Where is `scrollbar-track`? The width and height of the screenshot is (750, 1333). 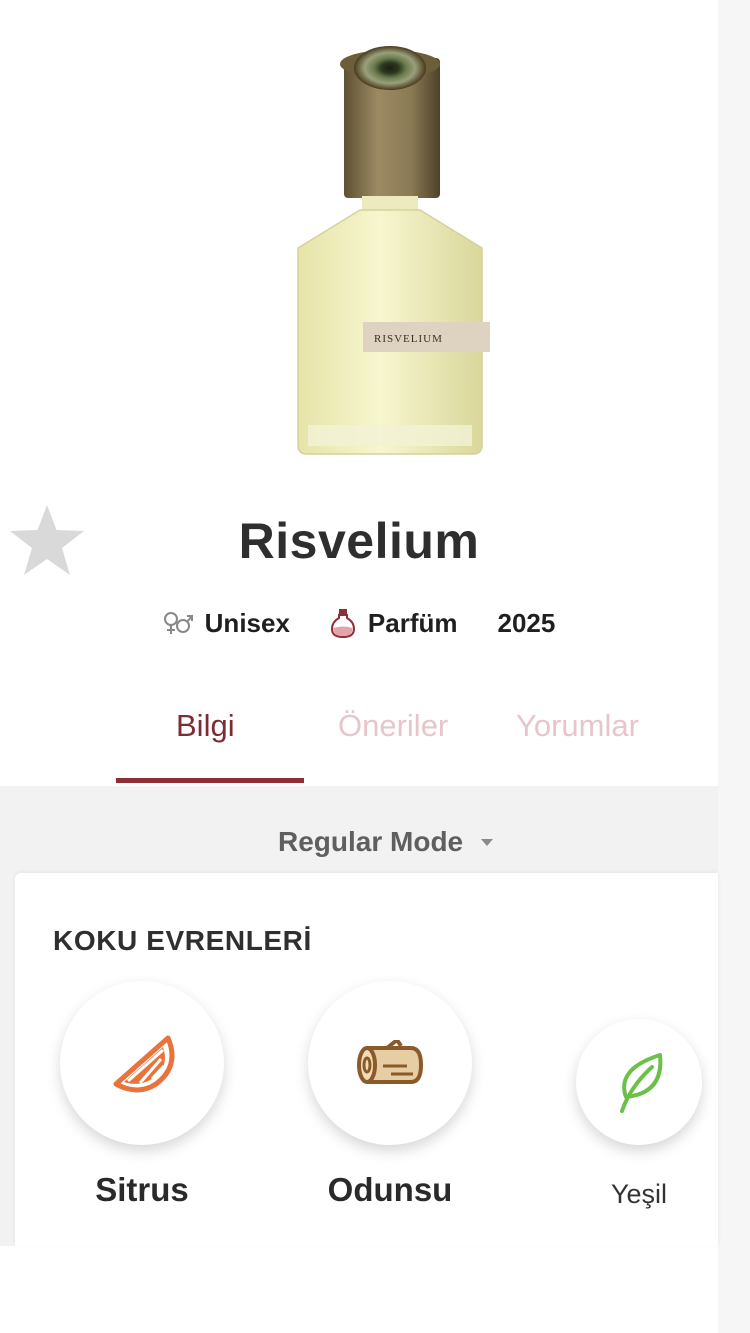
scrollbar-track is located at coordinates (734, 666).